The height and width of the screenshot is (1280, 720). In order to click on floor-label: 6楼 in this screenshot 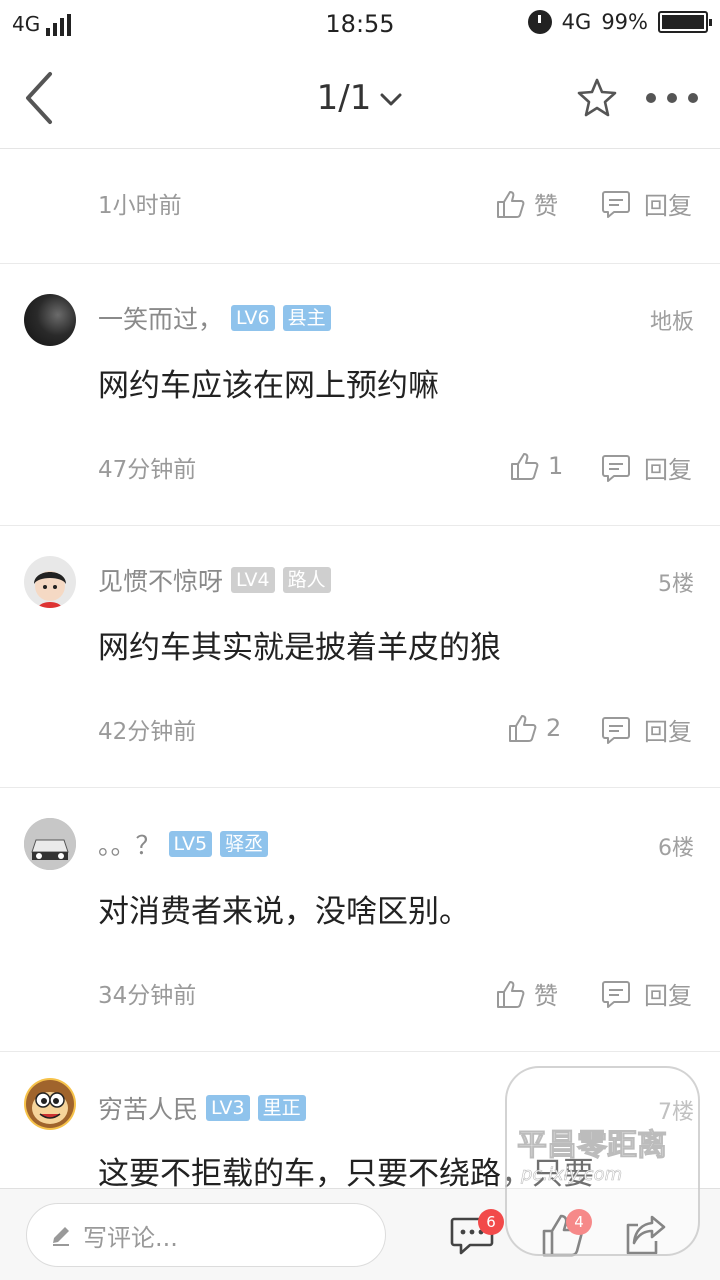, I will do `click(676, 848)`.